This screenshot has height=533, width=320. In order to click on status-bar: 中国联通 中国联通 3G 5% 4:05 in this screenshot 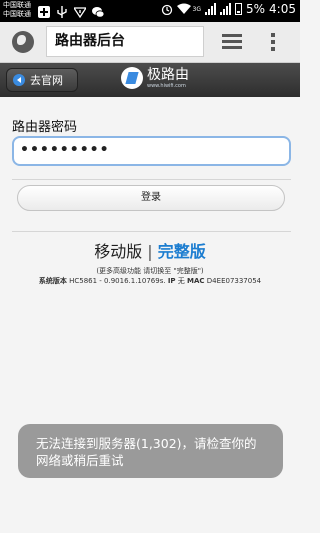, I will do `click(150, 11)`.